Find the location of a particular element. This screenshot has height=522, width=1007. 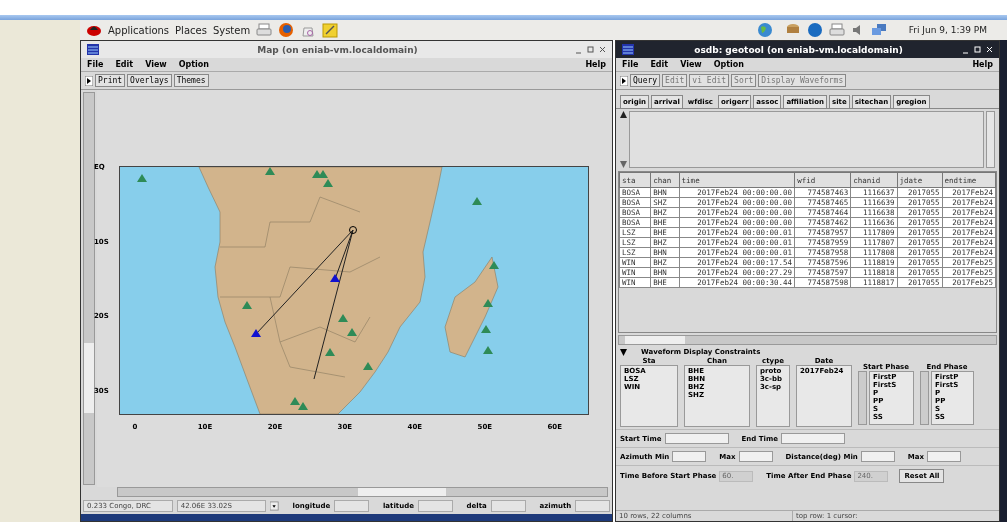

globe-icon is located at coordinates (764, 30).